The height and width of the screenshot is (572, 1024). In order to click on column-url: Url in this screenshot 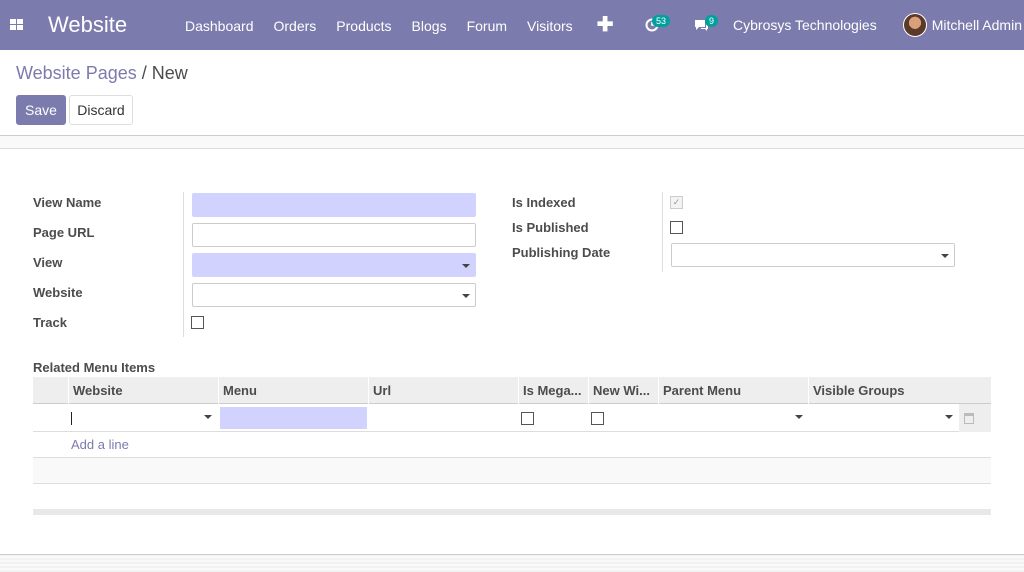, I will do `click(443, 390)`.